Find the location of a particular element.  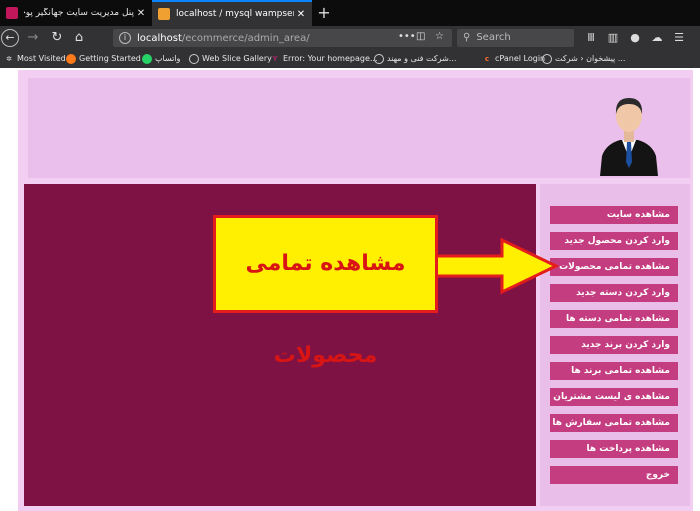

sidebar-item-view-orders: مشاهده تمامی سفارش ها is located at coordinates (614, 423).